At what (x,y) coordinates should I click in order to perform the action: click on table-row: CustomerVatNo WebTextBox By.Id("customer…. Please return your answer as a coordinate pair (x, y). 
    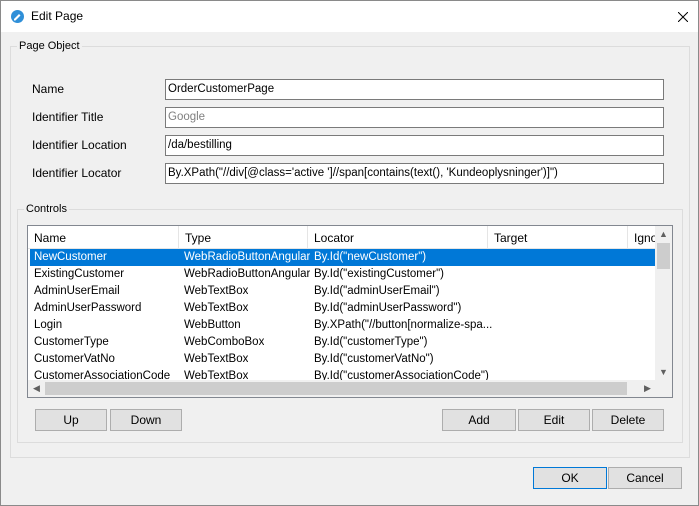
    Looking at the image, I should click on (344, 359).